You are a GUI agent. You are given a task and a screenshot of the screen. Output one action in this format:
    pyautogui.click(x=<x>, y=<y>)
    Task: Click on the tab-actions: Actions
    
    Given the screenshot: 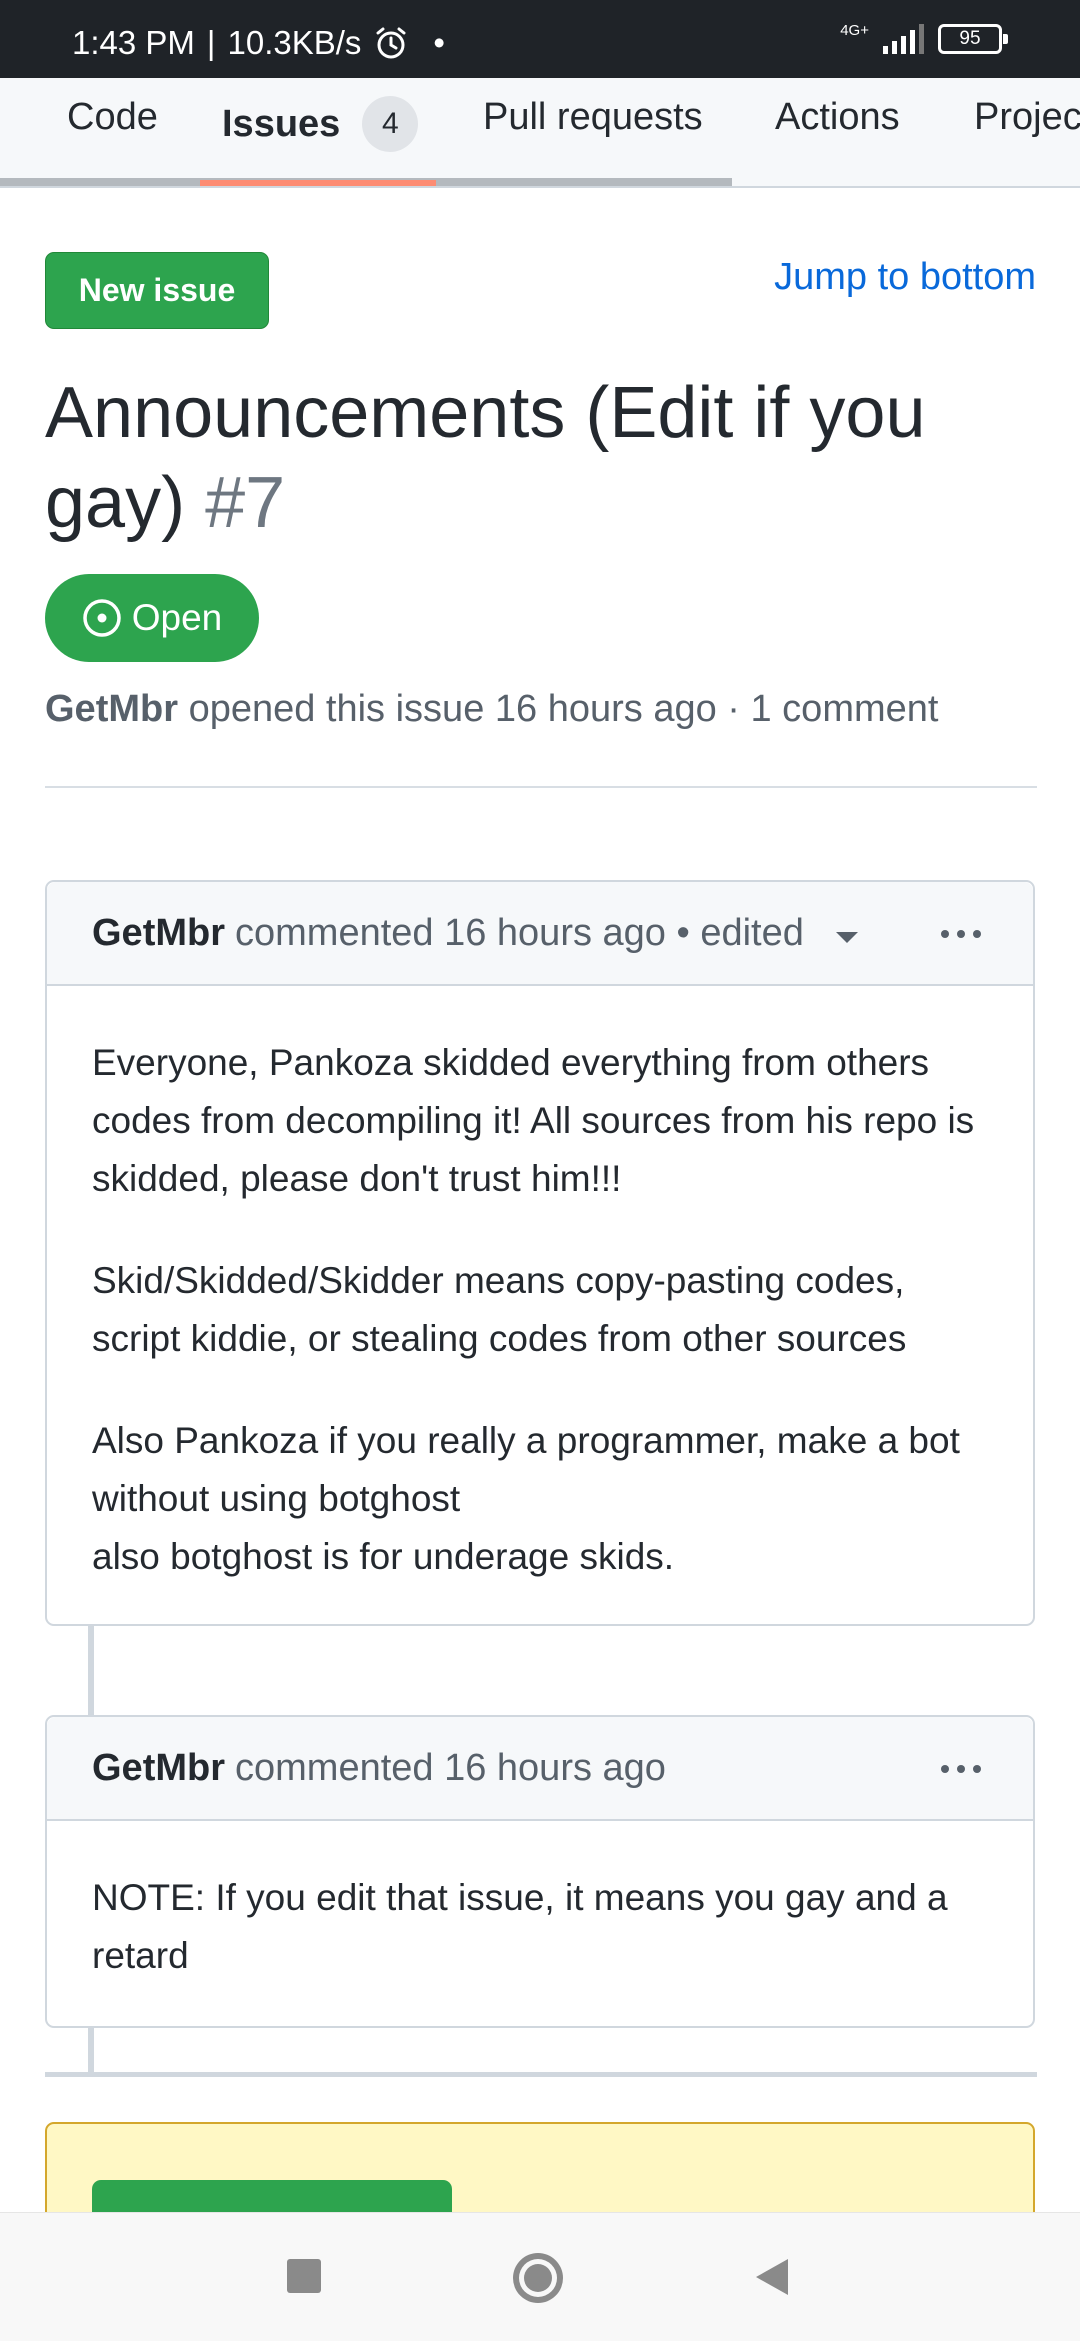 What is the action you would take?
    pyautogui.click(x=837, y=117)
    